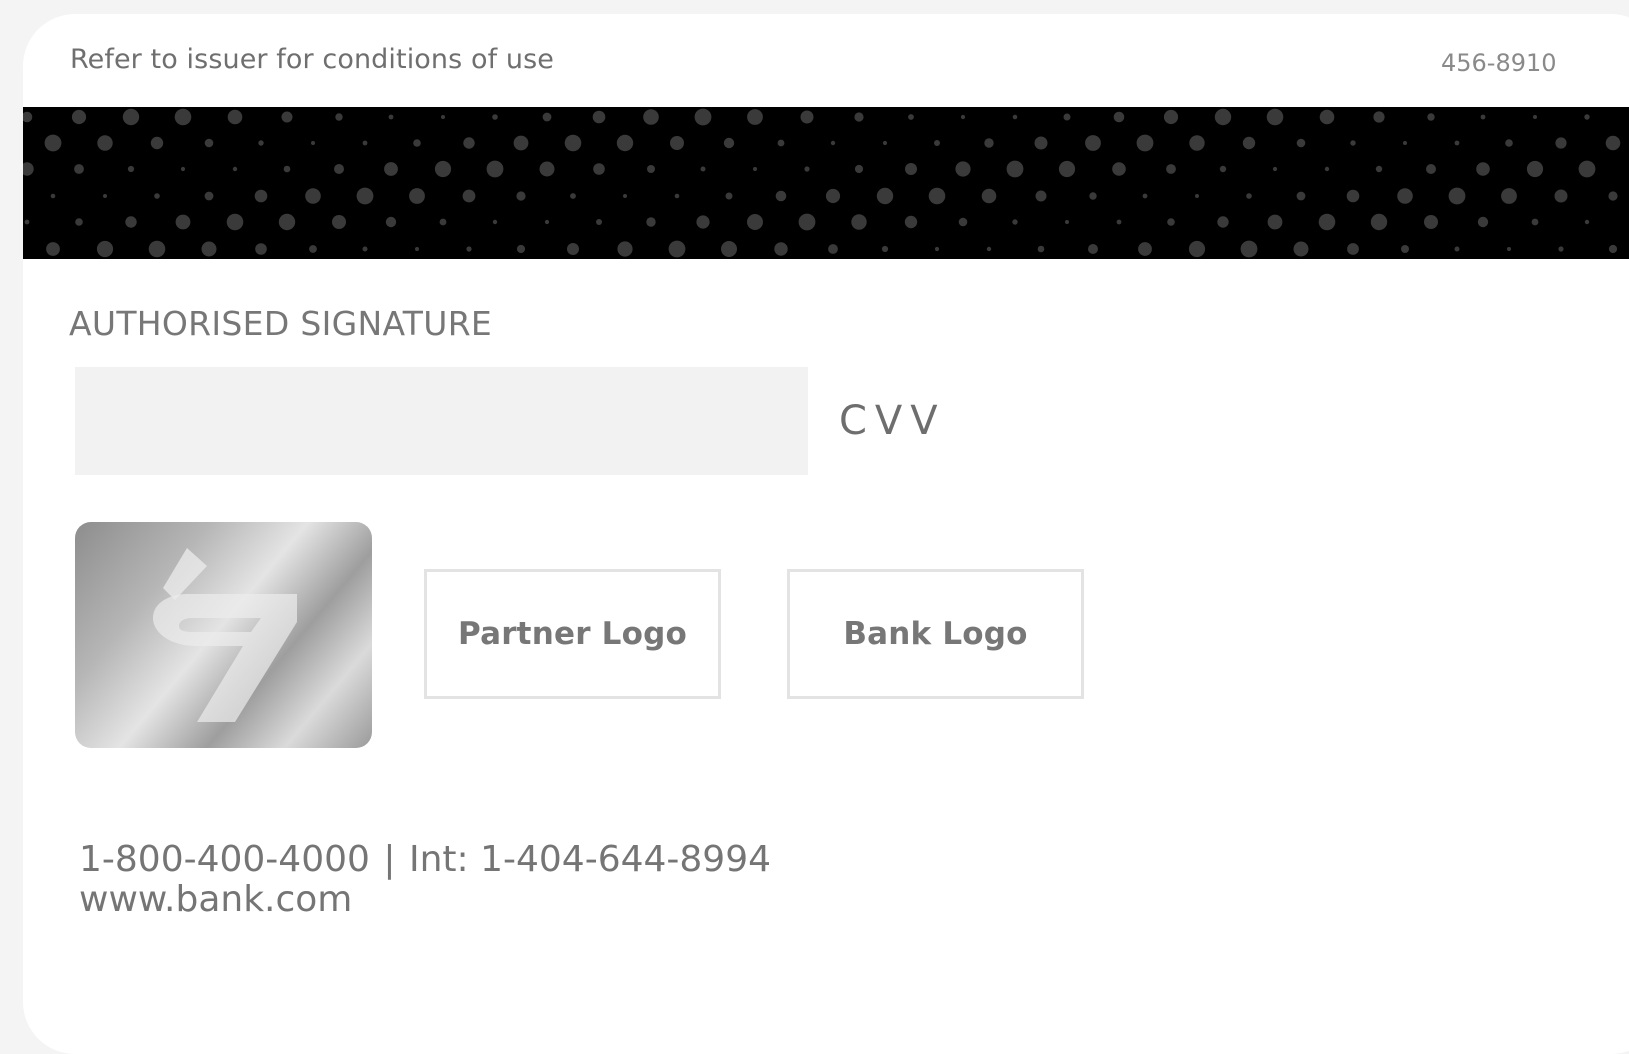 The height and width of the screenshot is (1054, 1629). I want to click on signature-panel, so click(441, 421).